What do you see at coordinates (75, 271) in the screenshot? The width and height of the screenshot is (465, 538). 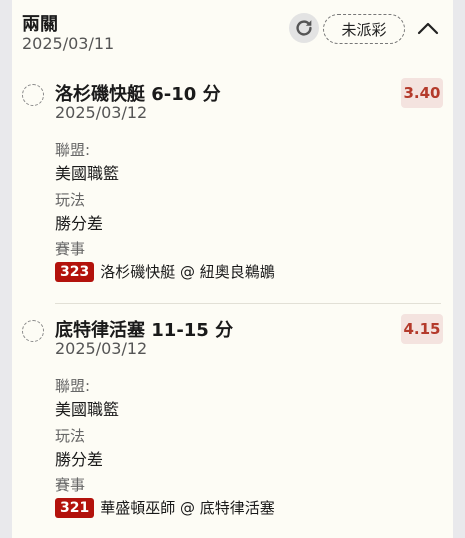 I see `event-number-badge: 323` at bounding box center [75, 271].